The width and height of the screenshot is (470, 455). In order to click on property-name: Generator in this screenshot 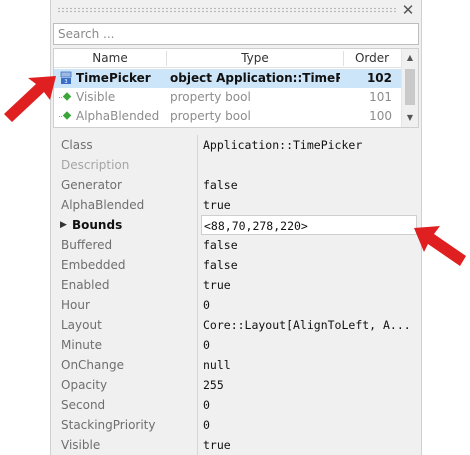, I will do `click(91, 185)`.